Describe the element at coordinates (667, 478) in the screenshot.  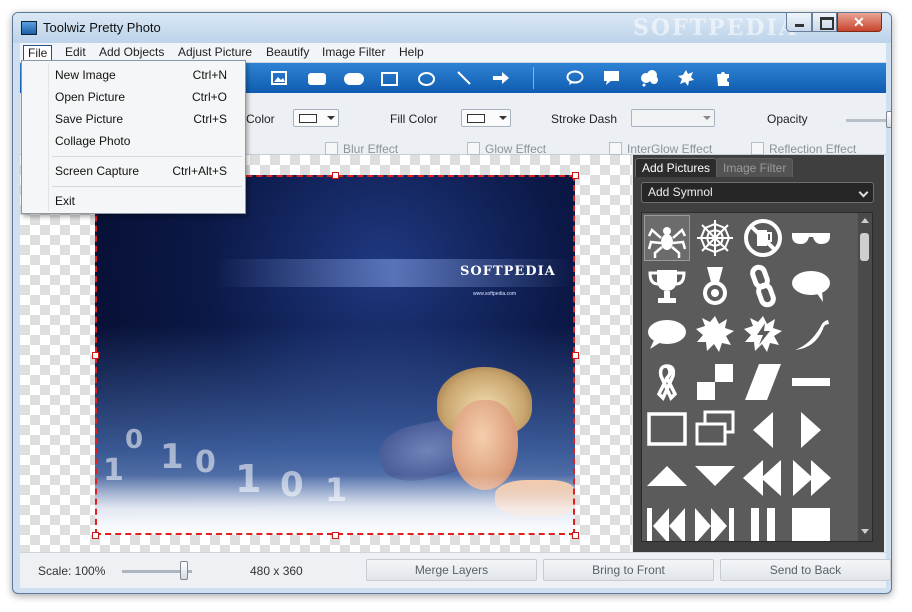
I see `triangle-up-icon` at that location.